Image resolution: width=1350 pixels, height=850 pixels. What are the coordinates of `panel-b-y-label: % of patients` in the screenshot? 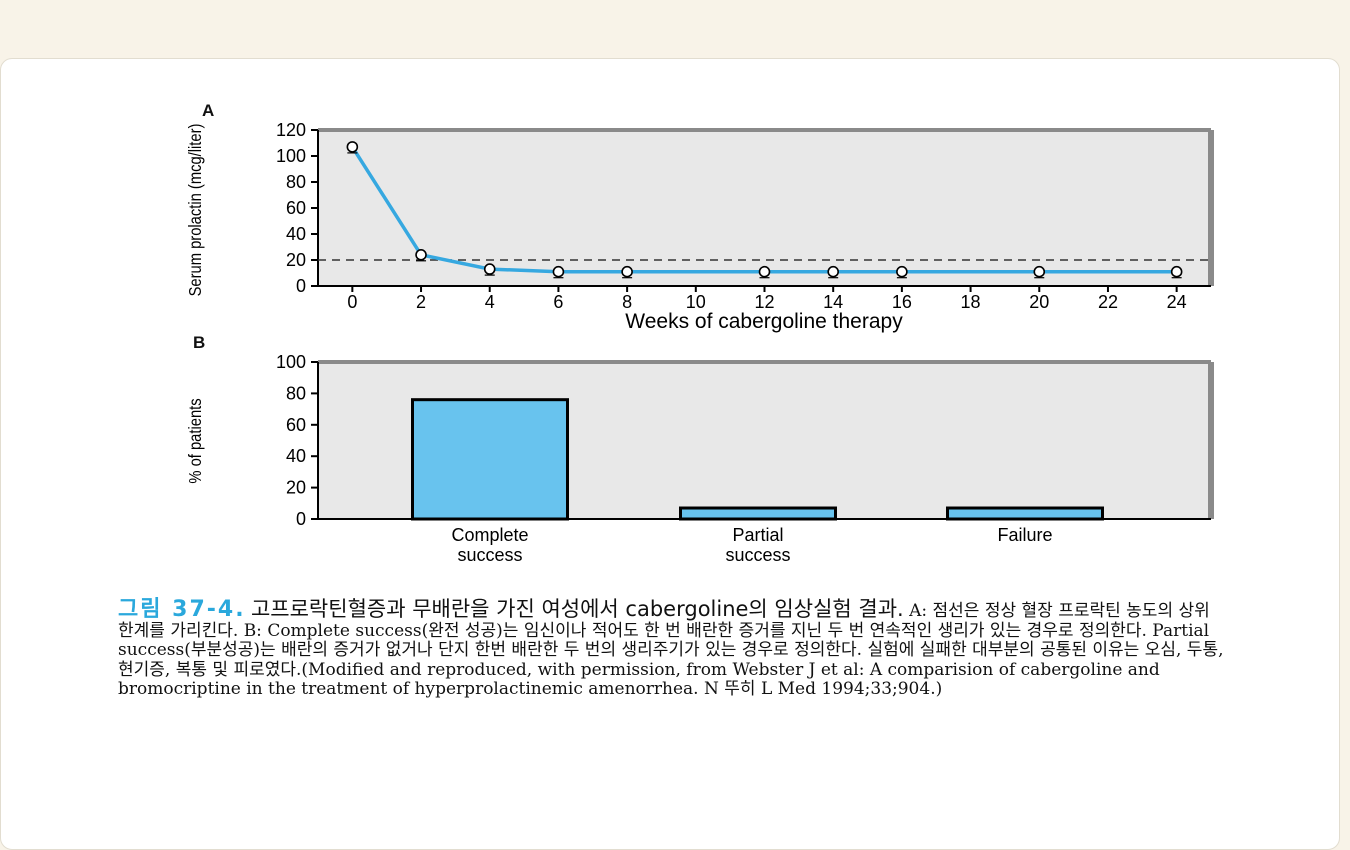 It's located at (196, 440).